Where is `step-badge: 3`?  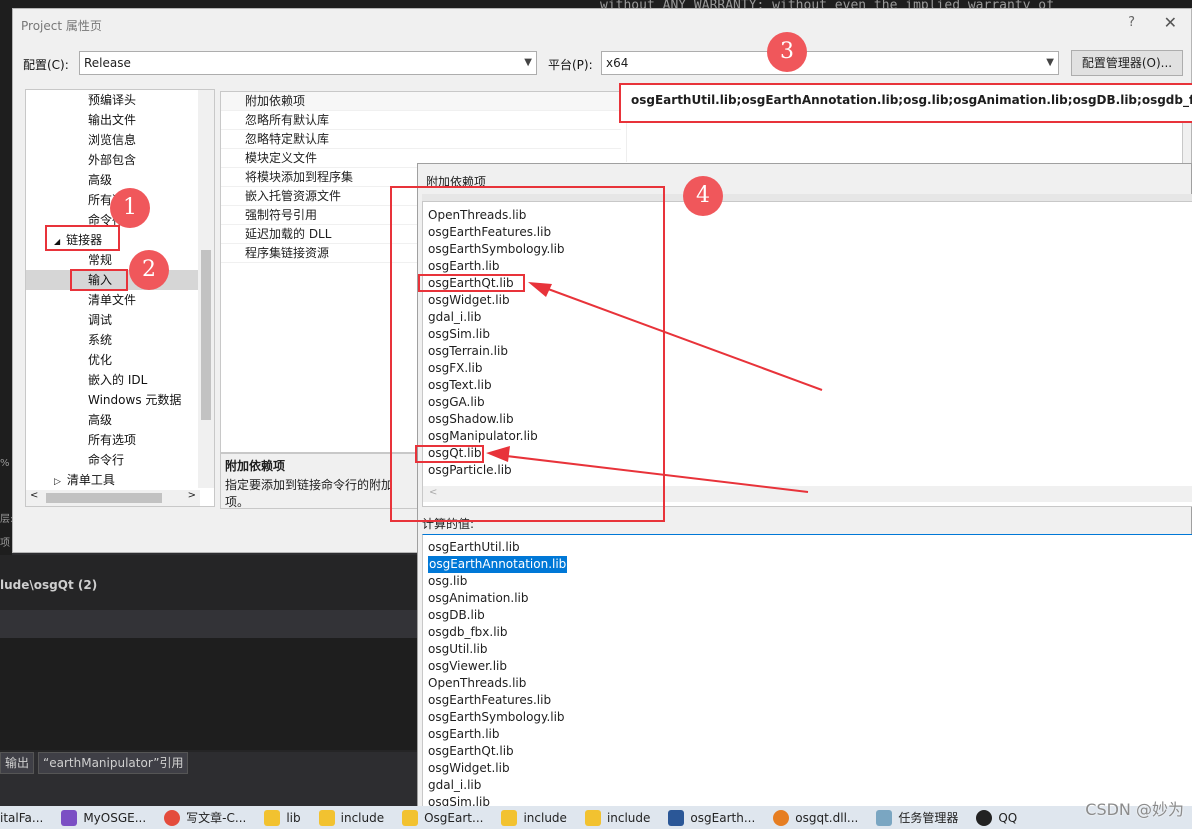
step-badge: 3 is located at coordinates (787, 52).